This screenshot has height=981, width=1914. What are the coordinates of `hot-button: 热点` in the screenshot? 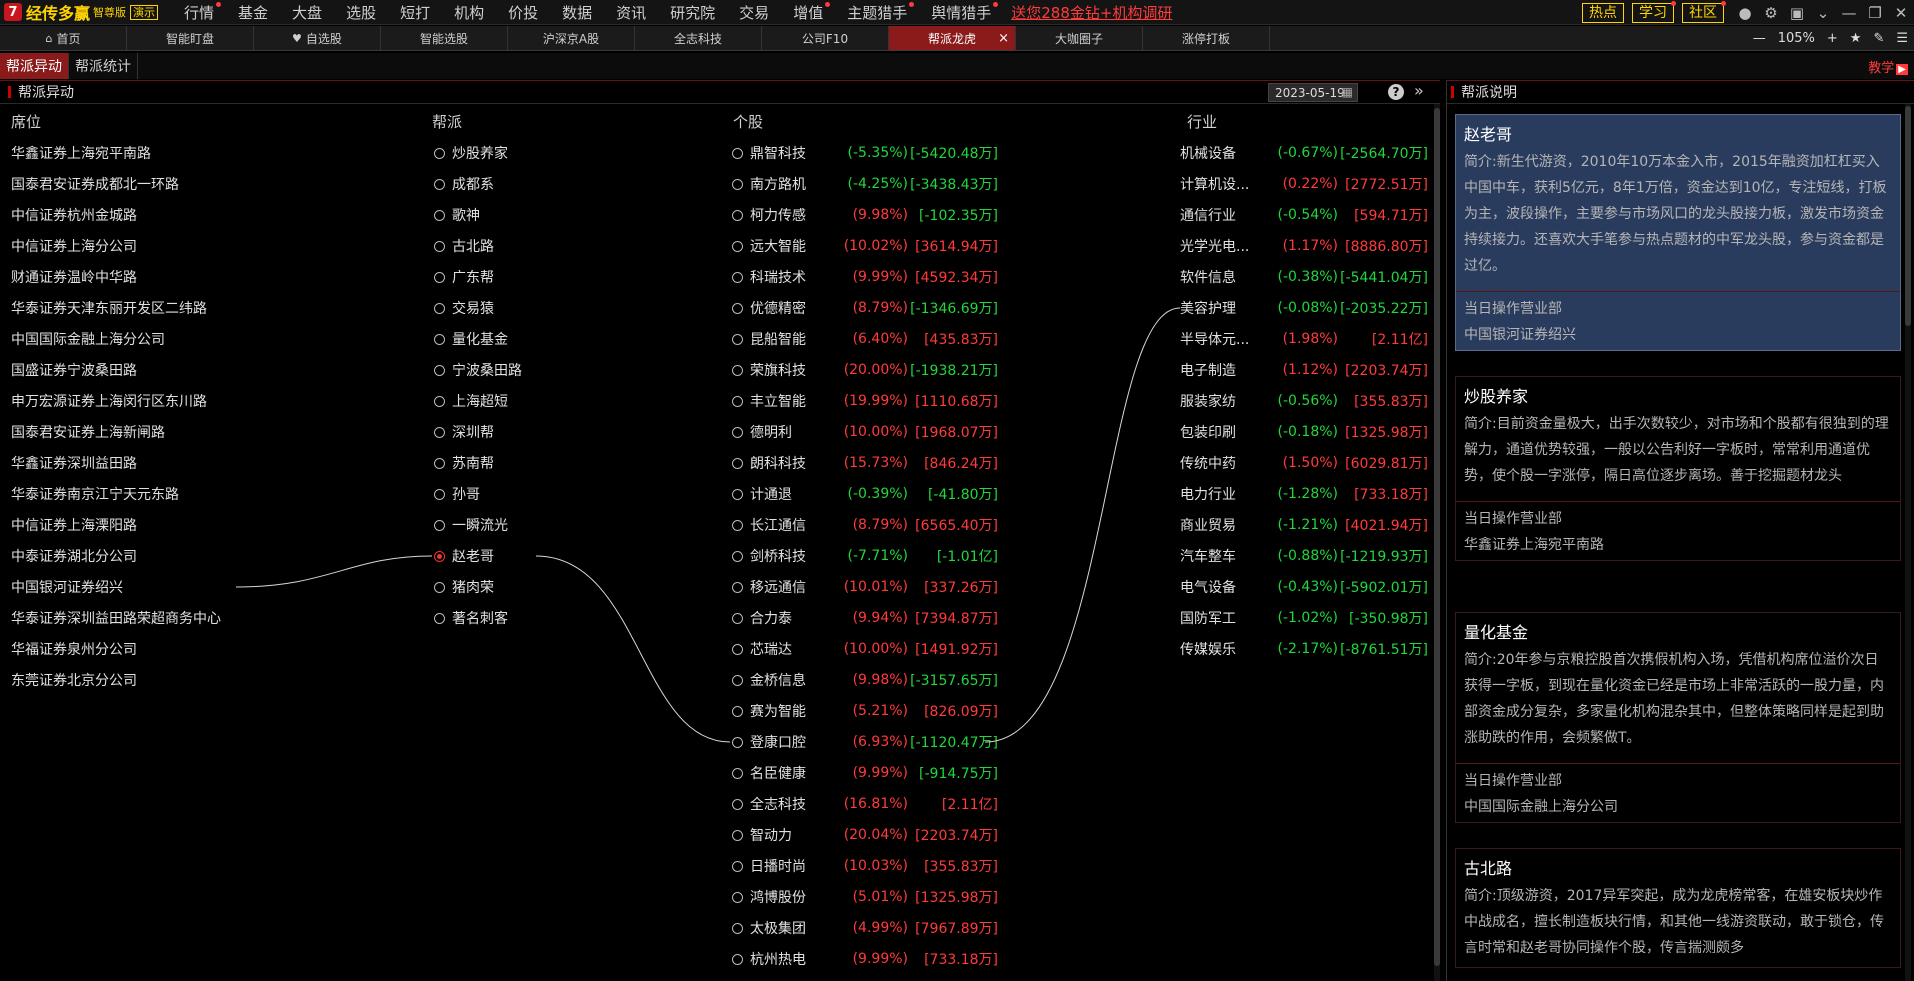 It's located at (1603, 12).